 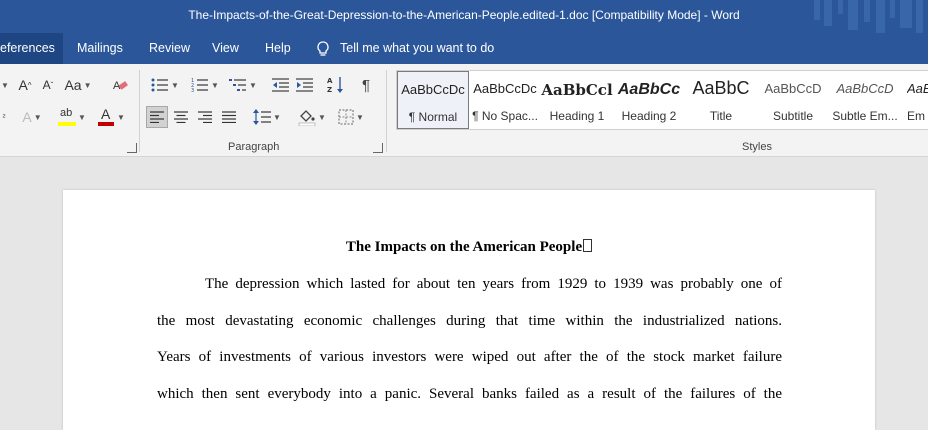 What do you see at coordinates (378, 148) in the screenshot?
I see `paragraph-dialog-launcher` at bounding box center [378, 148].